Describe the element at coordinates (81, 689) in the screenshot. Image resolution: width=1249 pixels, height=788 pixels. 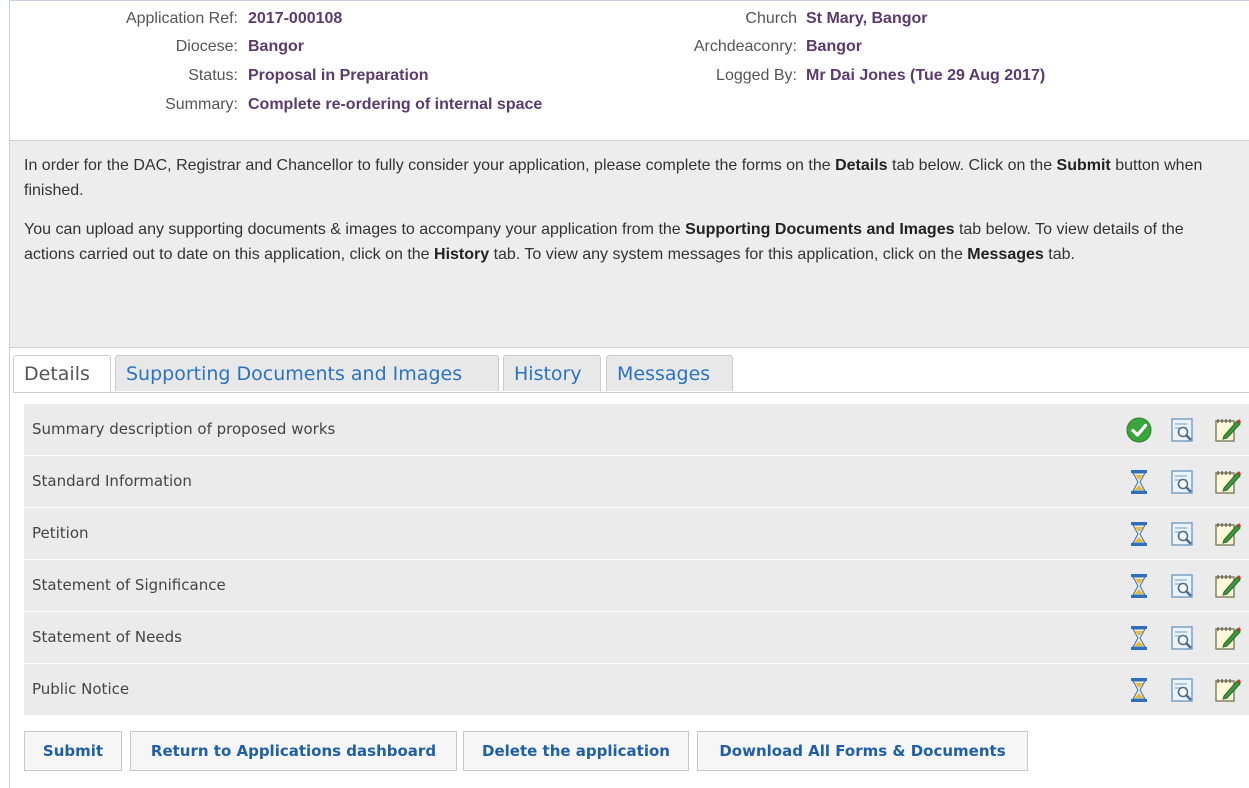
I see `form-row-label: Public Notice` at that location.